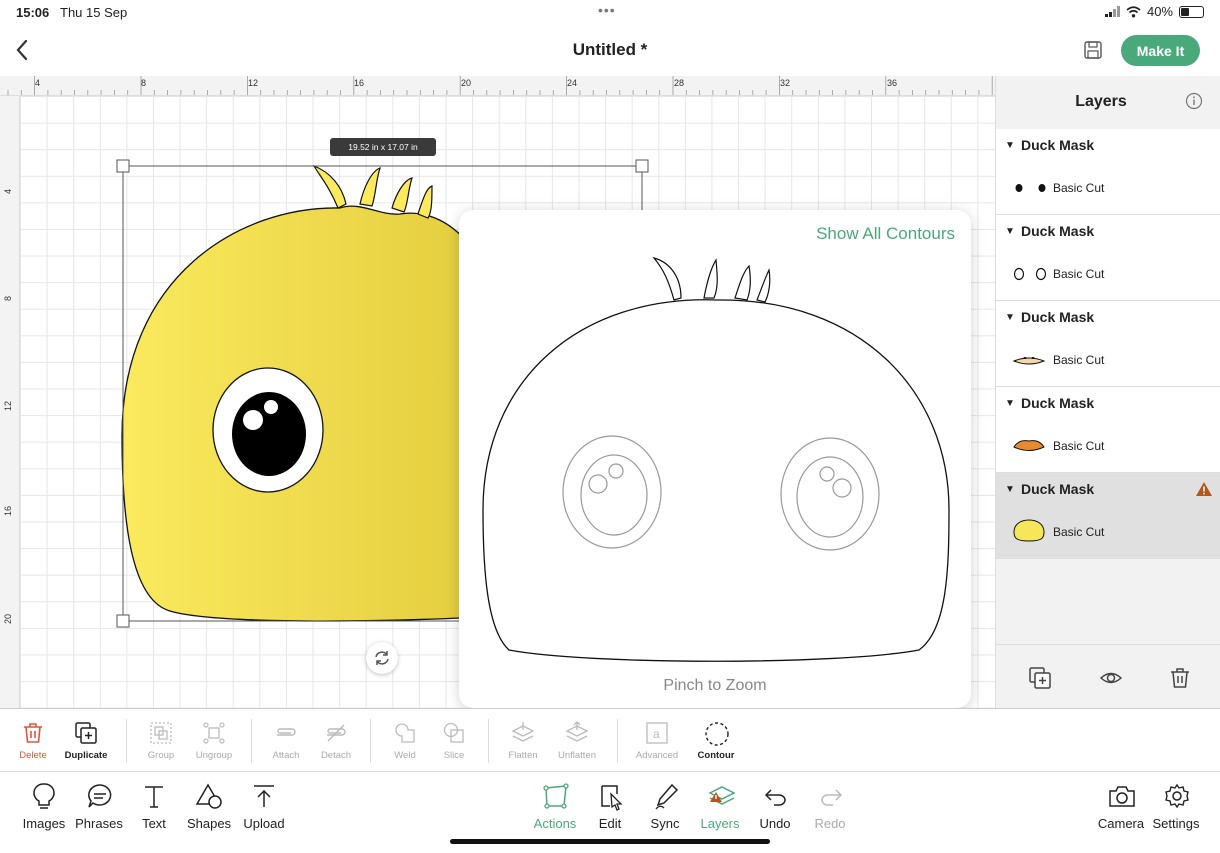 This screenshot has height=853, width=1220. What do you see at coordinates (577, 755) in the screenshot?
I see `unflatten-label: Unflatten` at bounding box center [577, 755].